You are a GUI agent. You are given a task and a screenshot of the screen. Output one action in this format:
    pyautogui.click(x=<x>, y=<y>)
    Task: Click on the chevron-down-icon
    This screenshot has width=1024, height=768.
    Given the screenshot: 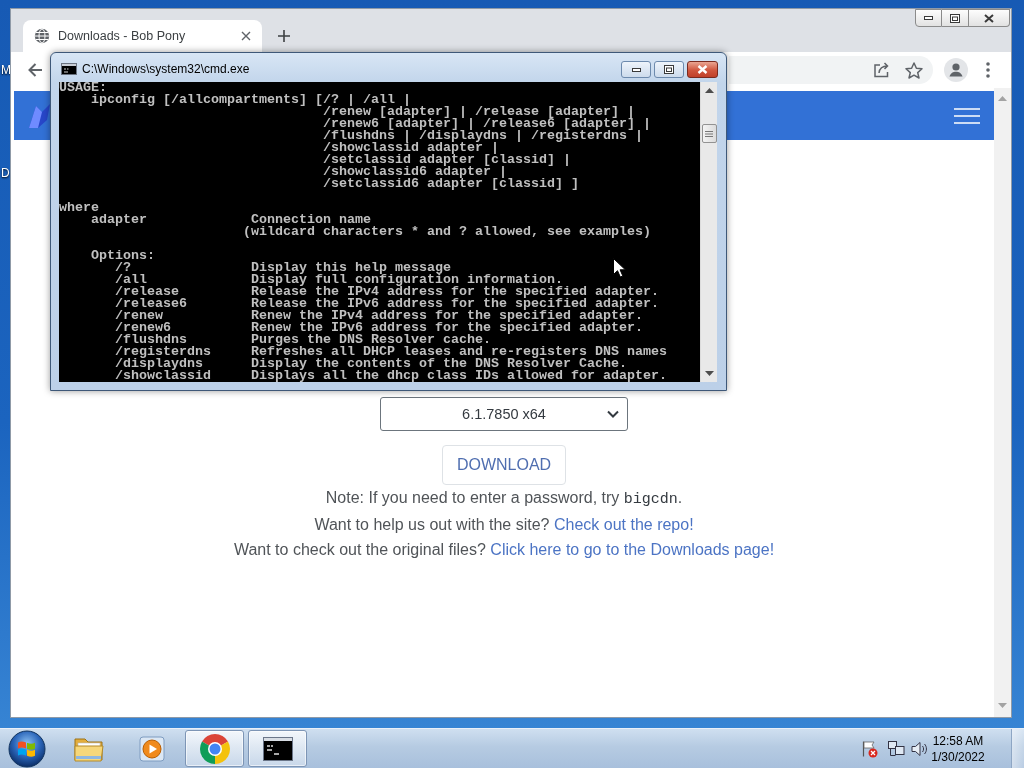 What is the action you would take?
    pyautogui.click(x=613, y=414)
    